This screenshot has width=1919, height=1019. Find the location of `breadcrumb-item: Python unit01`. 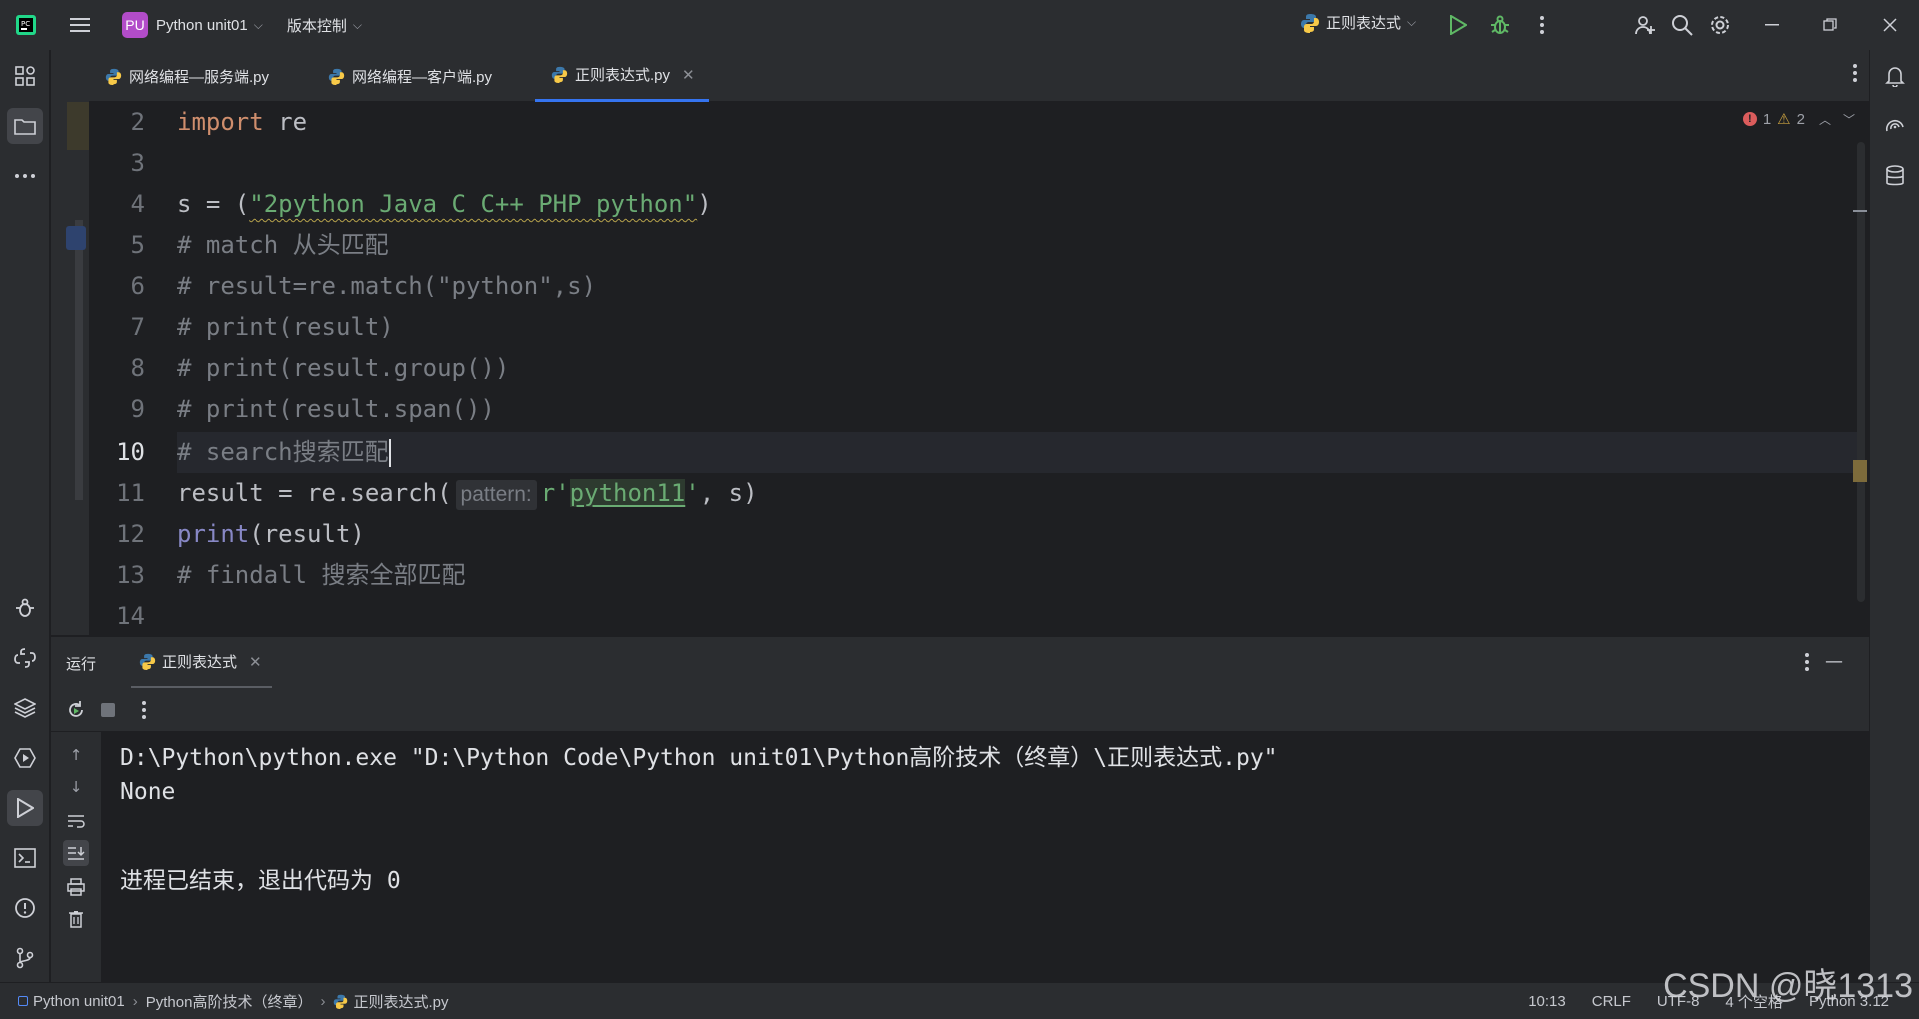

breadcrumb-item: Python unit01 is located at coordinates (79, 1001).